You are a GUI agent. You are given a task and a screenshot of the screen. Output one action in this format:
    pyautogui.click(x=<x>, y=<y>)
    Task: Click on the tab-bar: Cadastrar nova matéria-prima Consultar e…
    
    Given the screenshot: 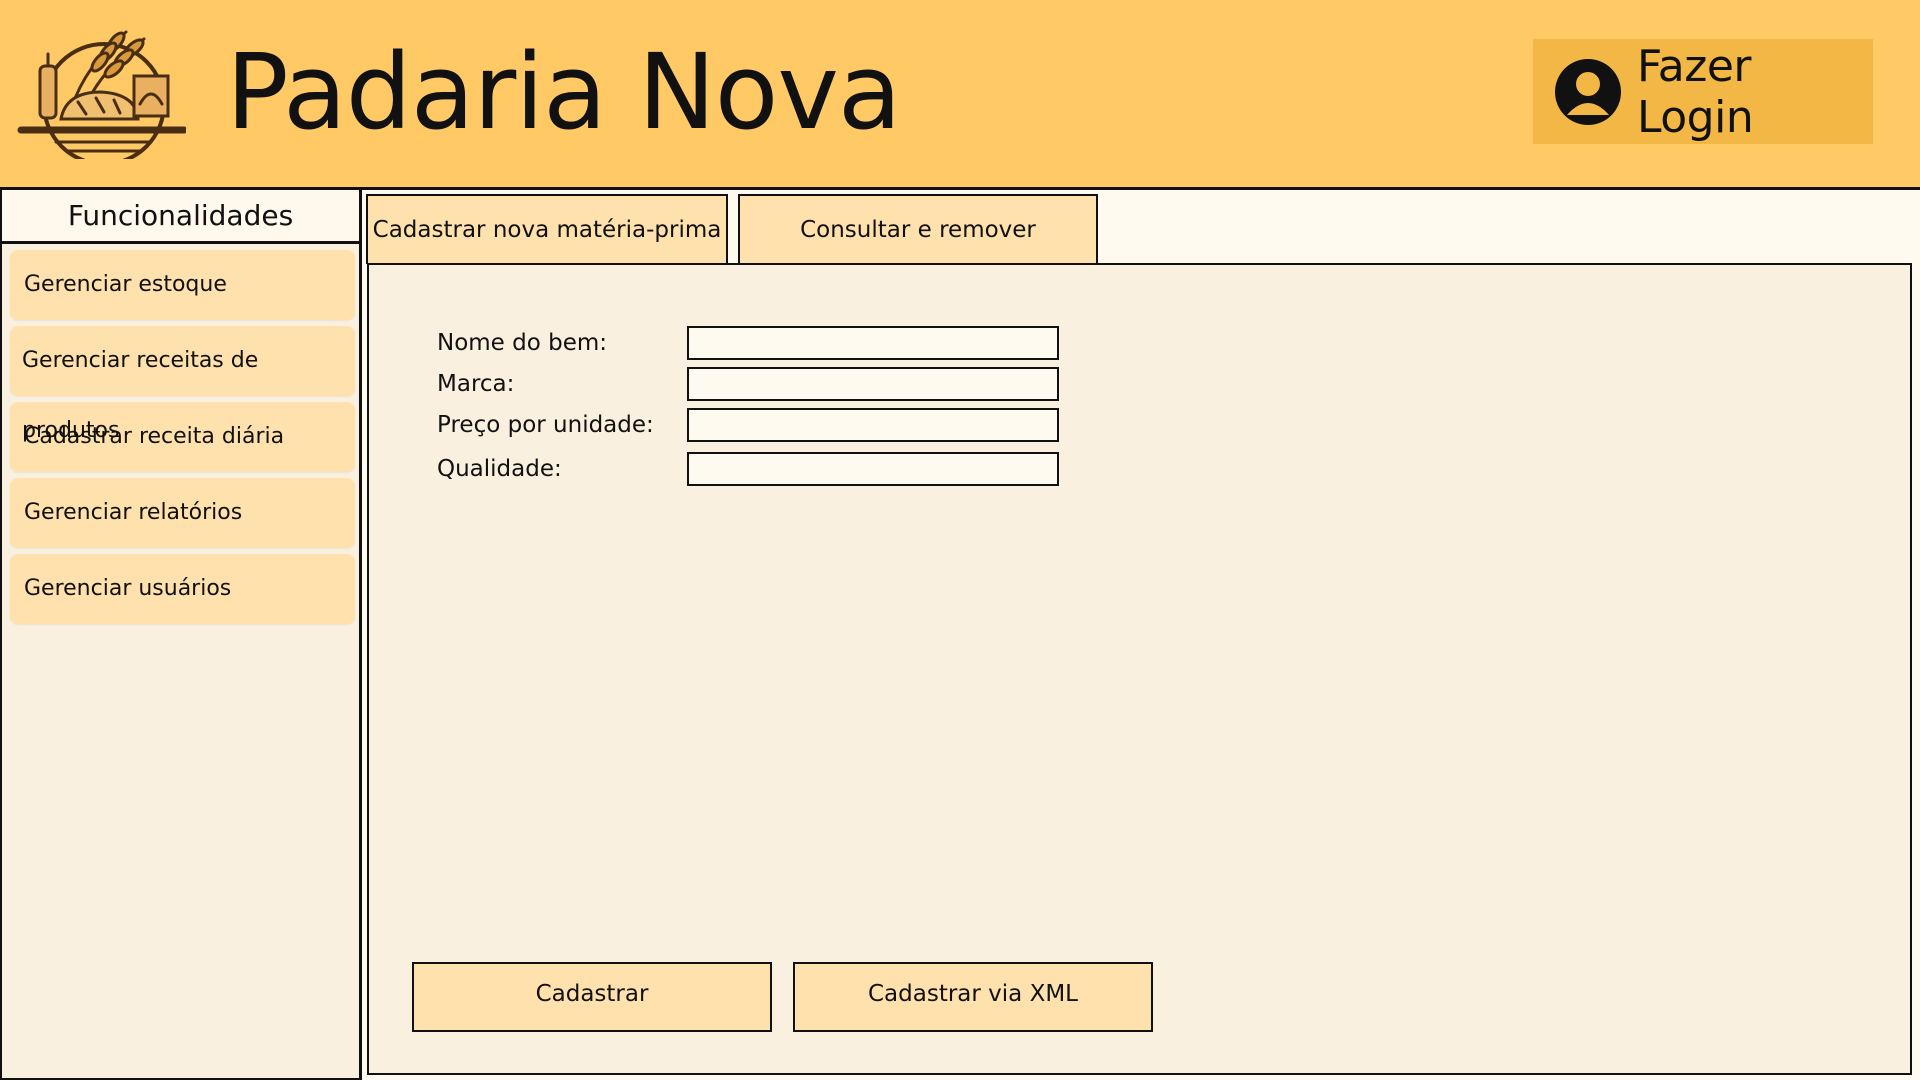 What is the action you would take?
    pyautogui.click(x=732, y=229)
    